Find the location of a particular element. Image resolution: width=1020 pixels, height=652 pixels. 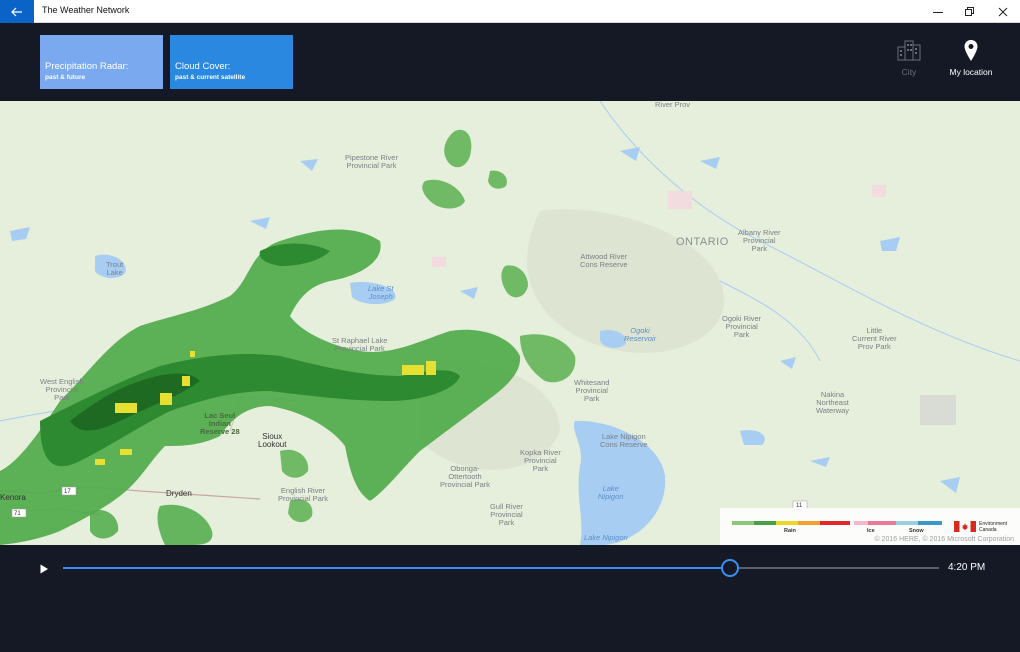

timeline-progress is located at coordinates (396, 568).